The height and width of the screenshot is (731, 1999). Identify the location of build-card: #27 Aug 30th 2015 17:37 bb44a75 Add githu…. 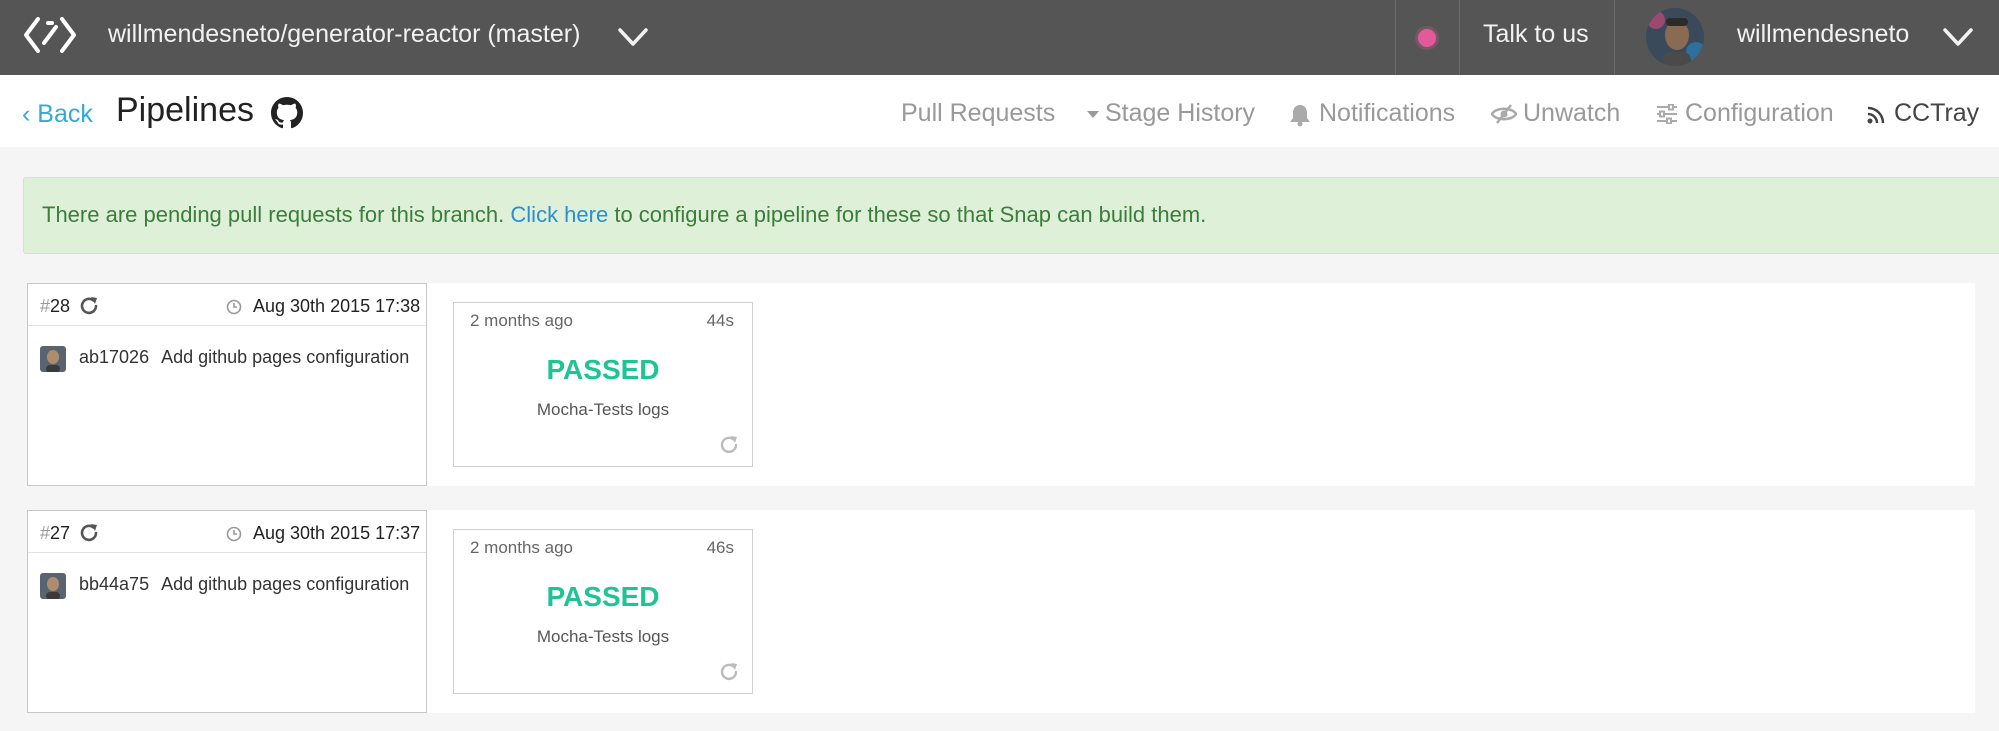
(227, 611).